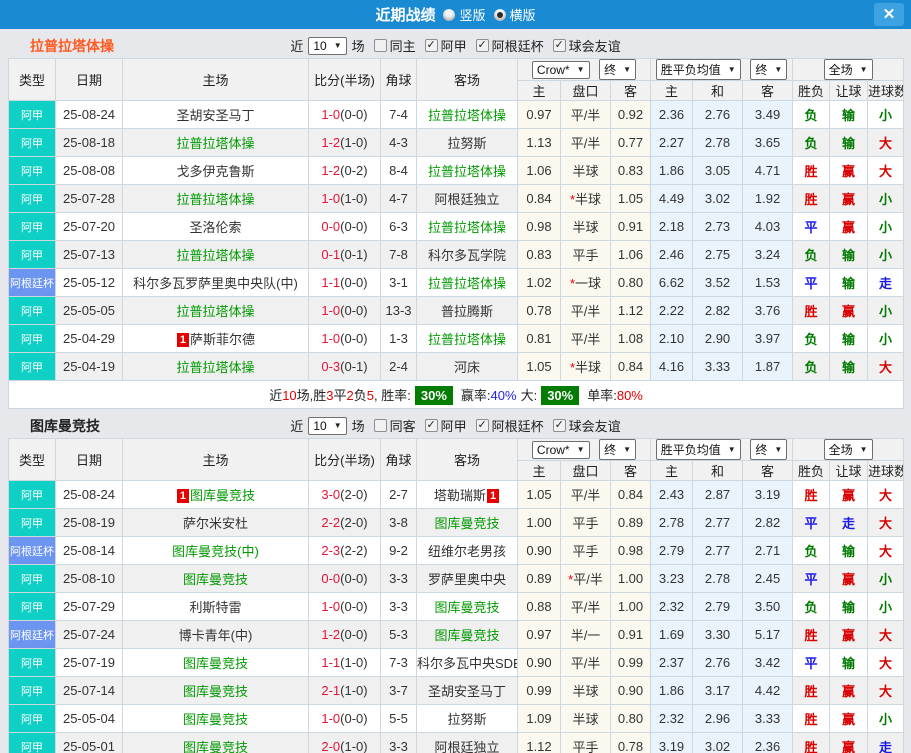  I want to click on radio-selected-icon, so click(499, 14).